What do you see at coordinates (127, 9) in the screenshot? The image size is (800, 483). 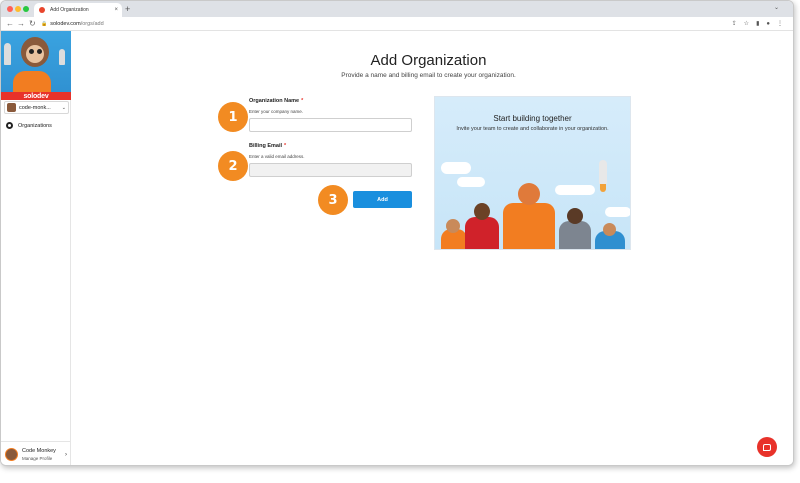 I see `new-tab-button: +` at bounding box center [127, 9].